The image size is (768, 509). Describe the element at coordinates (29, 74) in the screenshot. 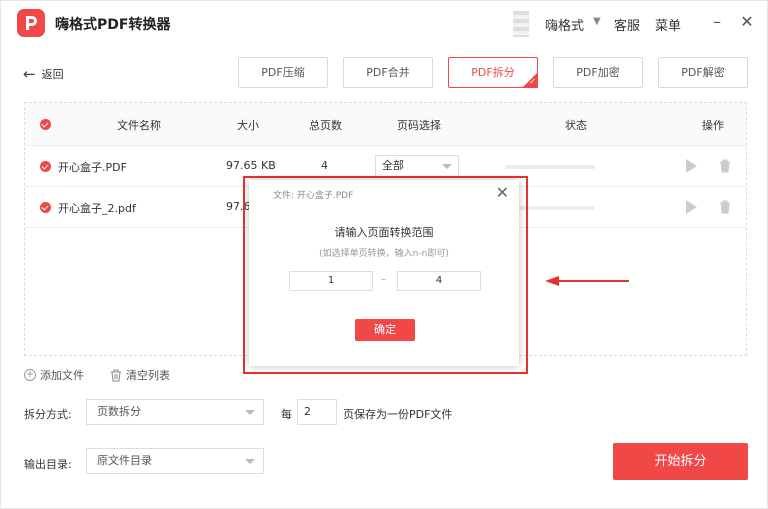

I see `arrow-left-icon: ←` at that location.